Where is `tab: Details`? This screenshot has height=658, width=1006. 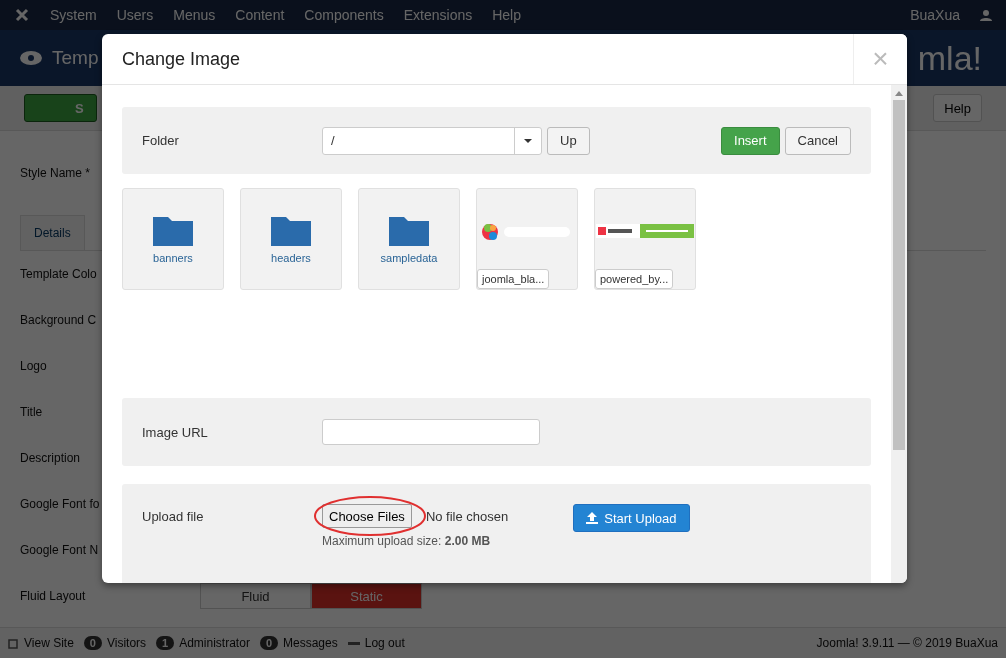
tab: Details is located at coordinates (52, 232).